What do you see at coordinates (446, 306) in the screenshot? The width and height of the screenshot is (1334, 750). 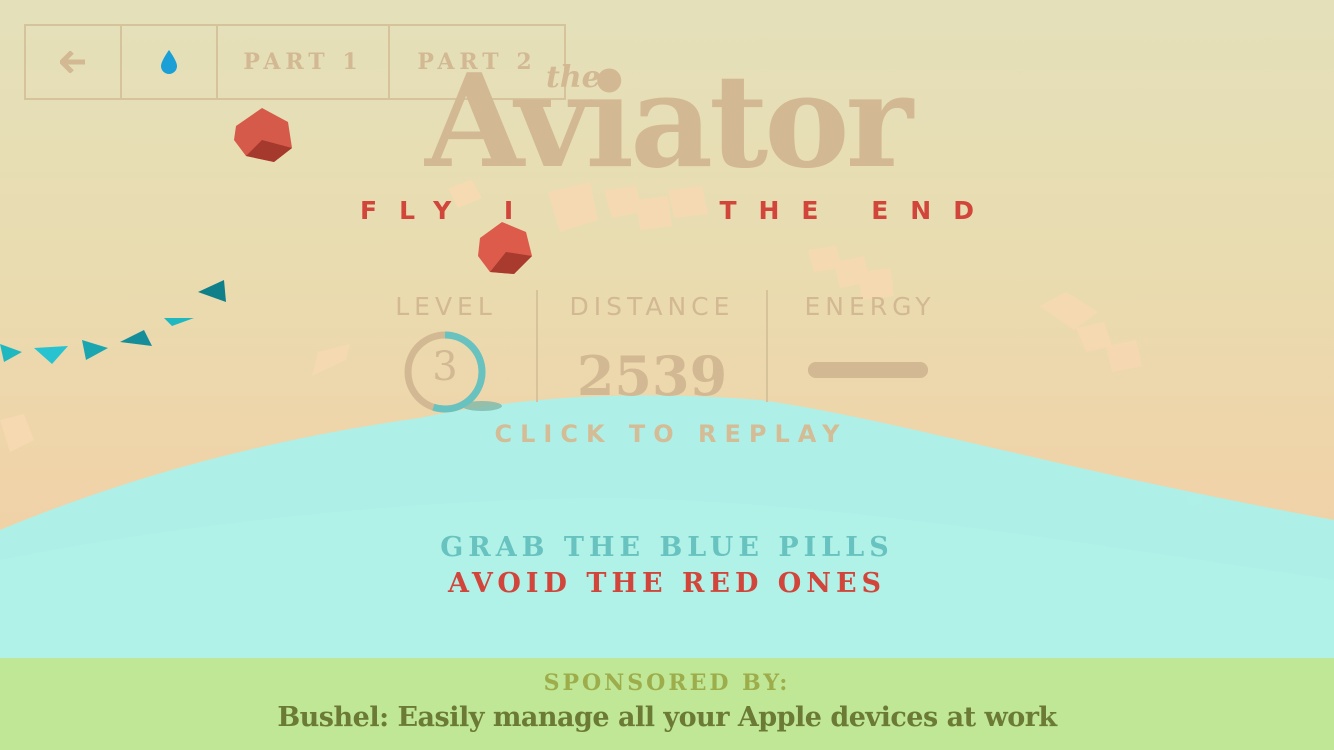 I see `level-label: LEVEL` at bounding box center [446, 306].